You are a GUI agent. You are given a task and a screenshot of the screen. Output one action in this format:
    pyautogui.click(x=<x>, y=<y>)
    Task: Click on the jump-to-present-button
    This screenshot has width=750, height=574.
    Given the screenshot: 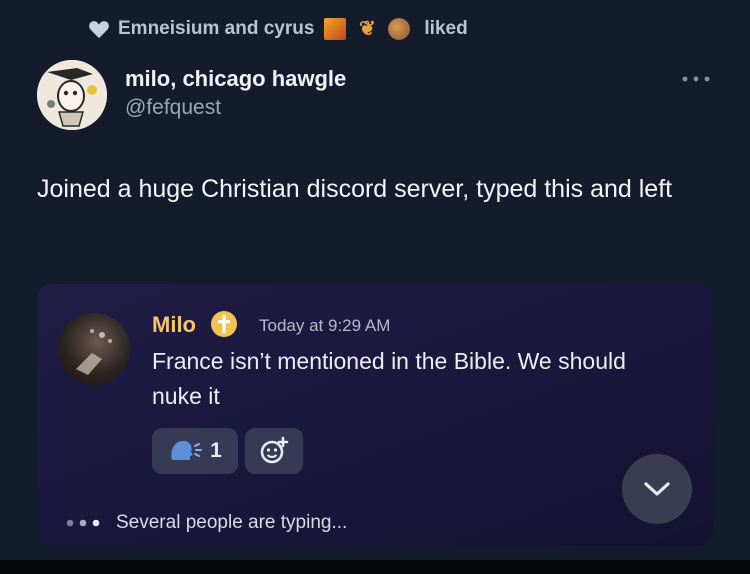 What is the action you would take?
    pyautogui.click(x=657, y=489)
    